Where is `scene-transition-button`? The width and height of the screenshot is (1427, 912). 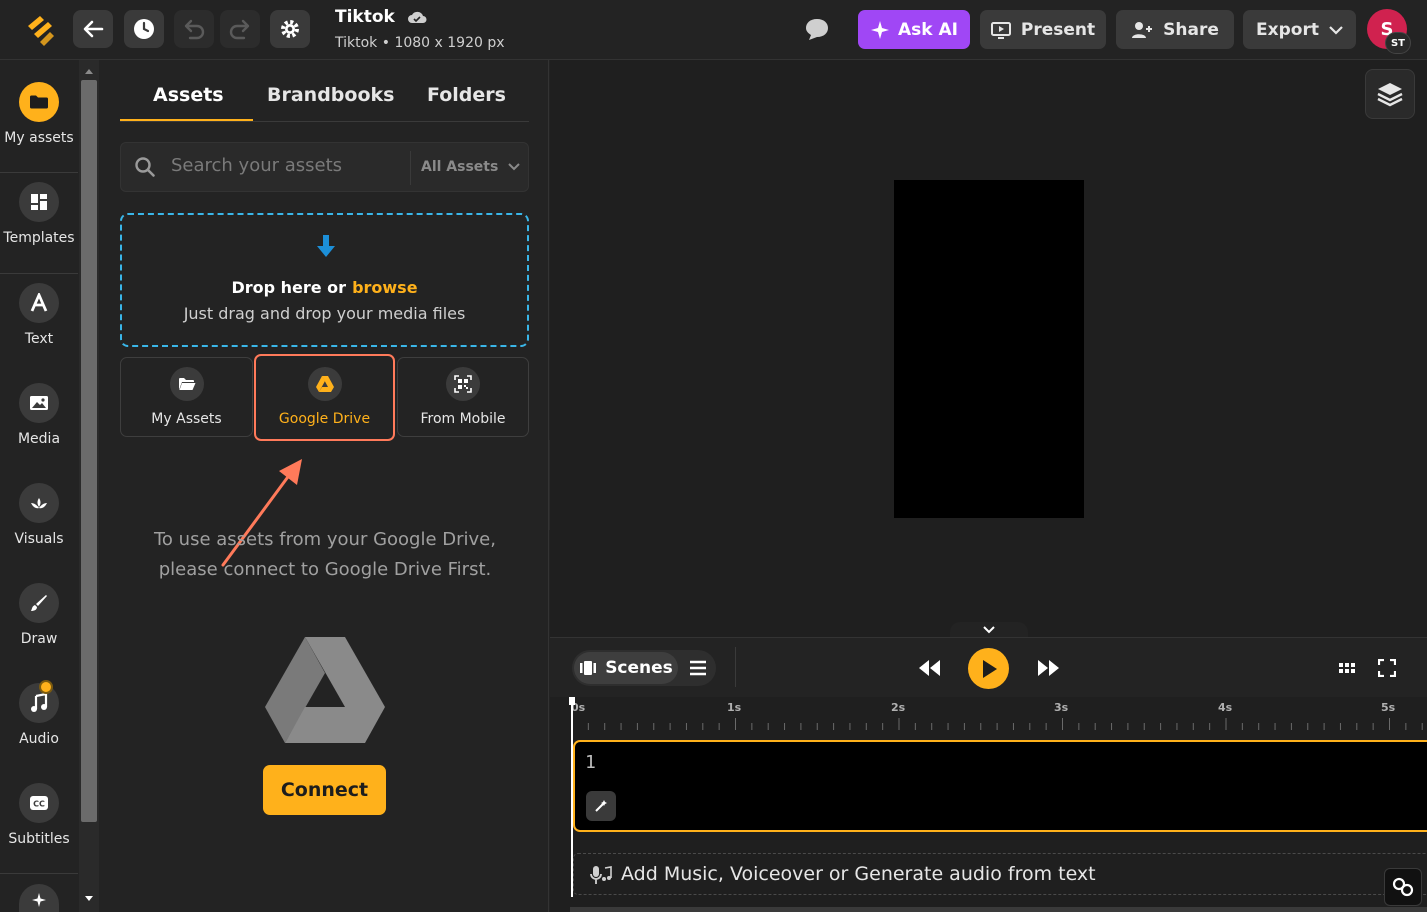 scene-transition-button is located at coordinates (601, 806).